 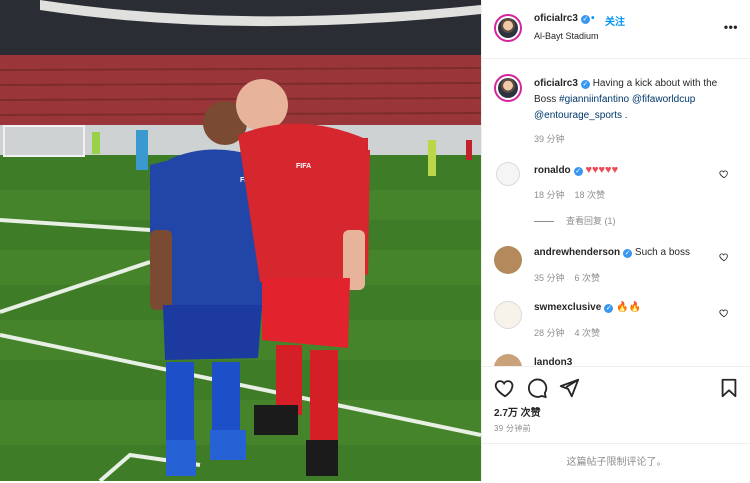 I want to click on comment-author: landon3, so click(x=553, y=361).